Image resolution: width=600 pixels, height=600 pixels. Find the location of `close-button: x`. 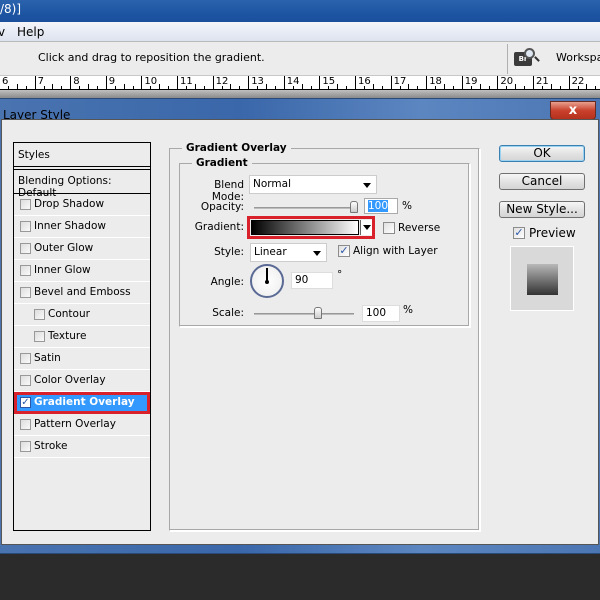

close-button: x is located at coordinates (573, 110).